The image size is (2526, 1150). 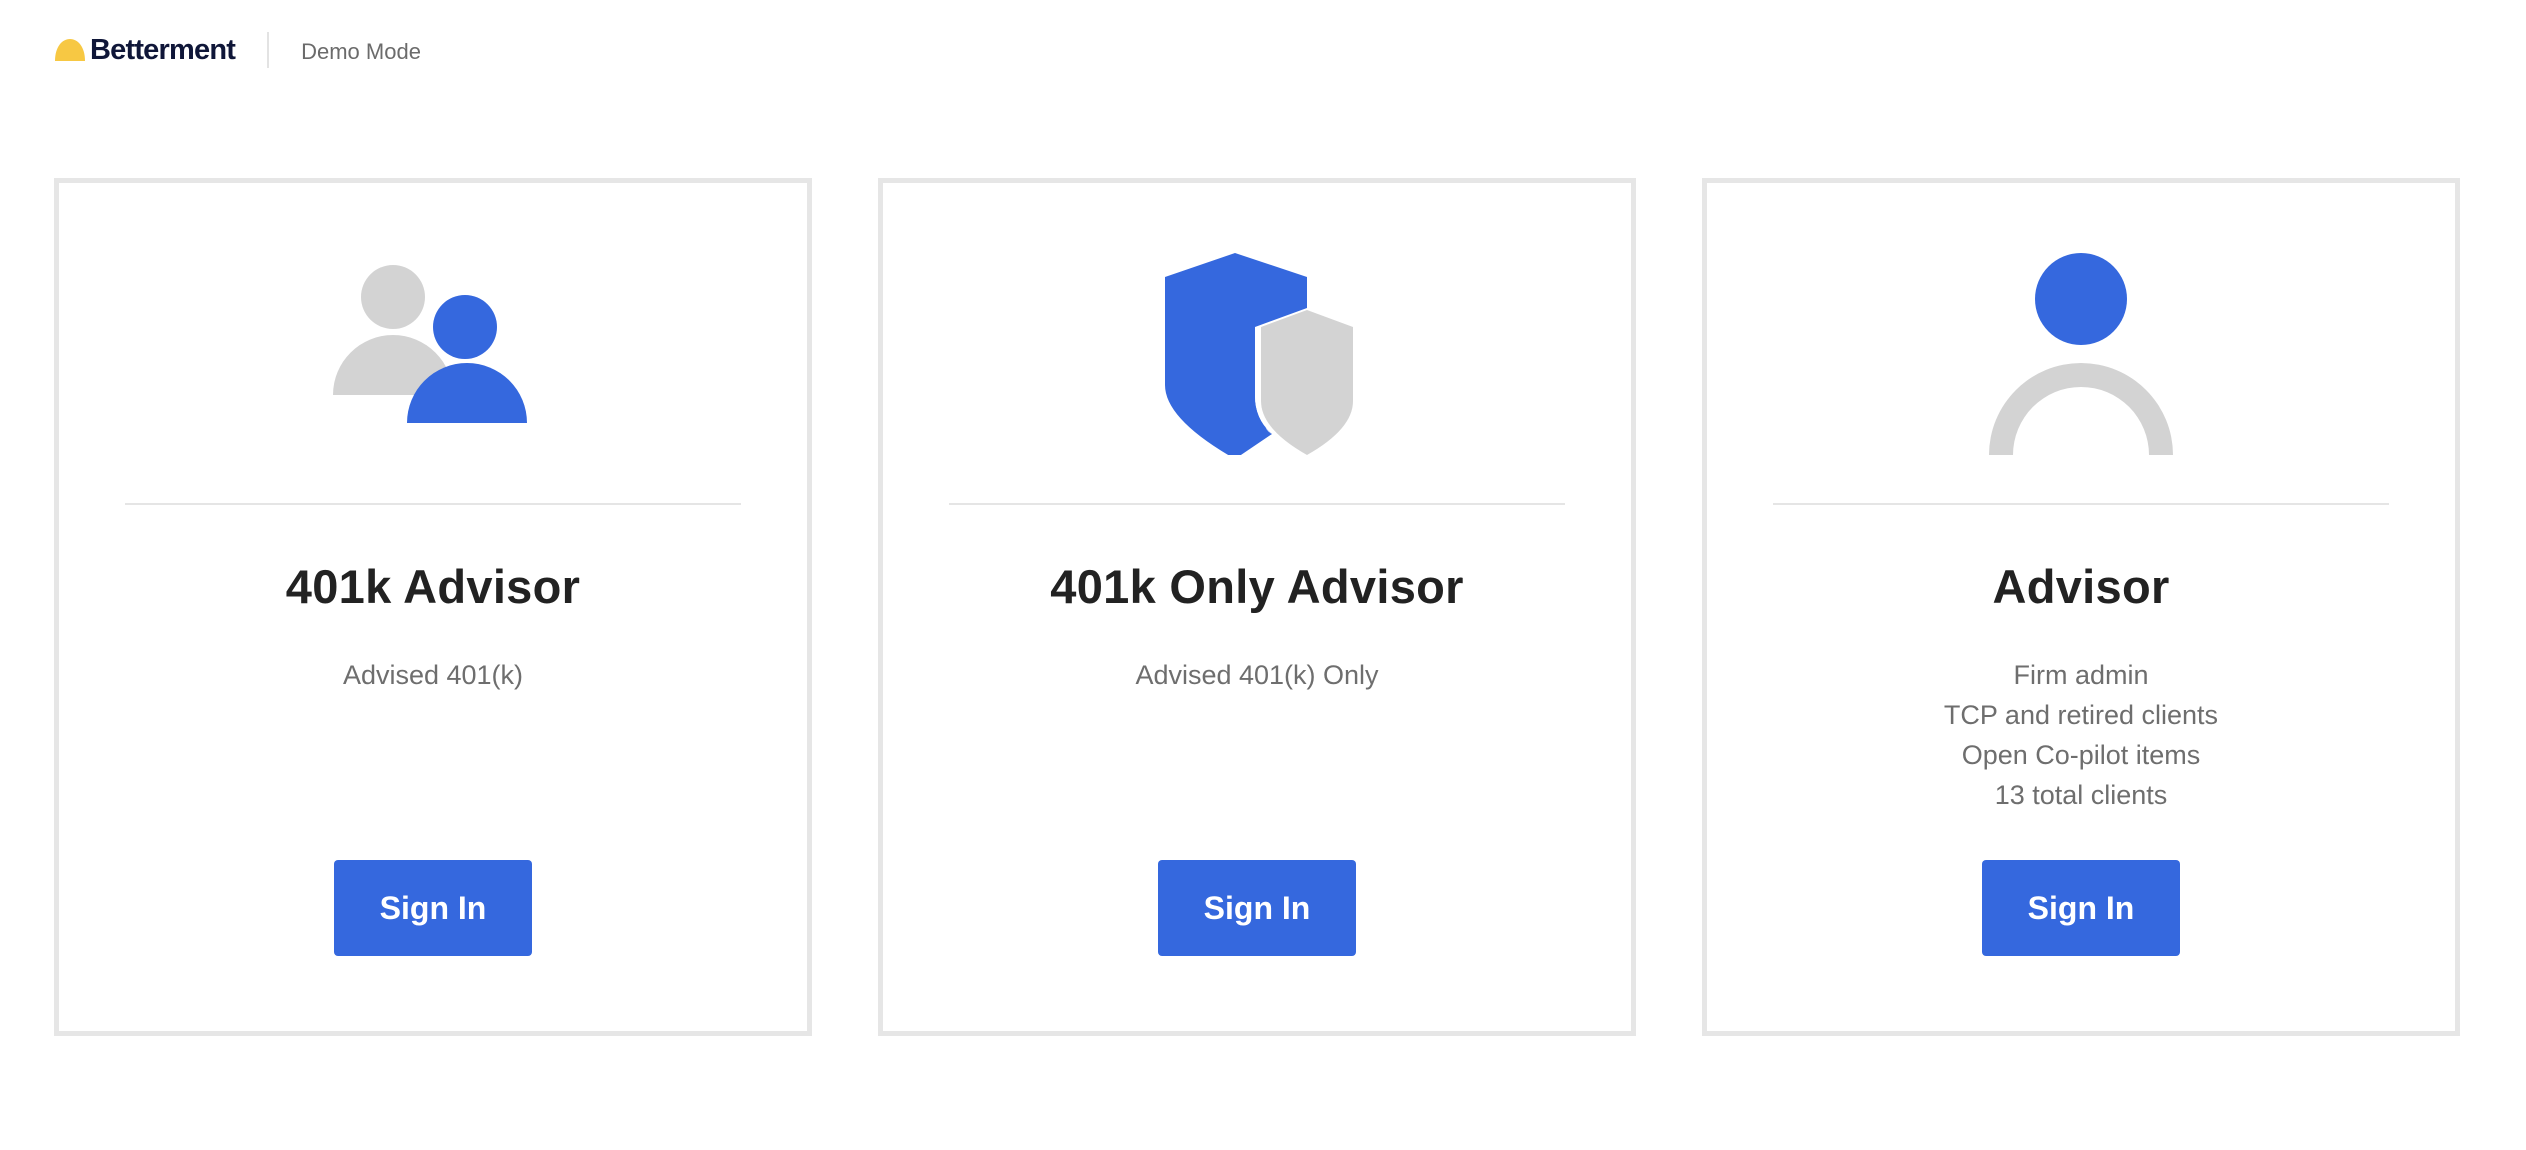 I want to click on card-description-line: 13 total clients, so click(x=2081, y=795).